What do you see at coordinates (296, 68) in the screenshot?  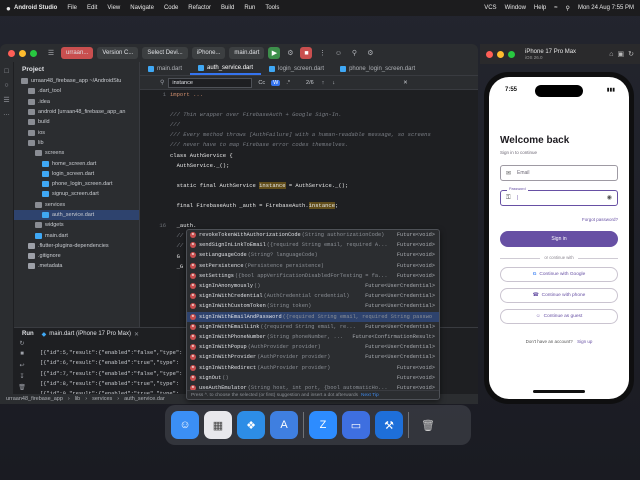 I see `editor-tab: login_screen.dart` at bounding box center [296, 68].